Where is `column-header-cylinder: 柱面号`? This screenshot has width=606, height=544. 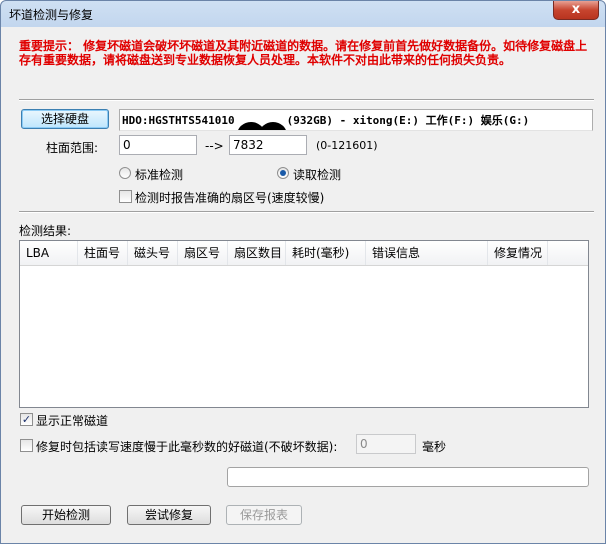 column-header-cylinder: 柱面号 is located at coordinates (103, 253).